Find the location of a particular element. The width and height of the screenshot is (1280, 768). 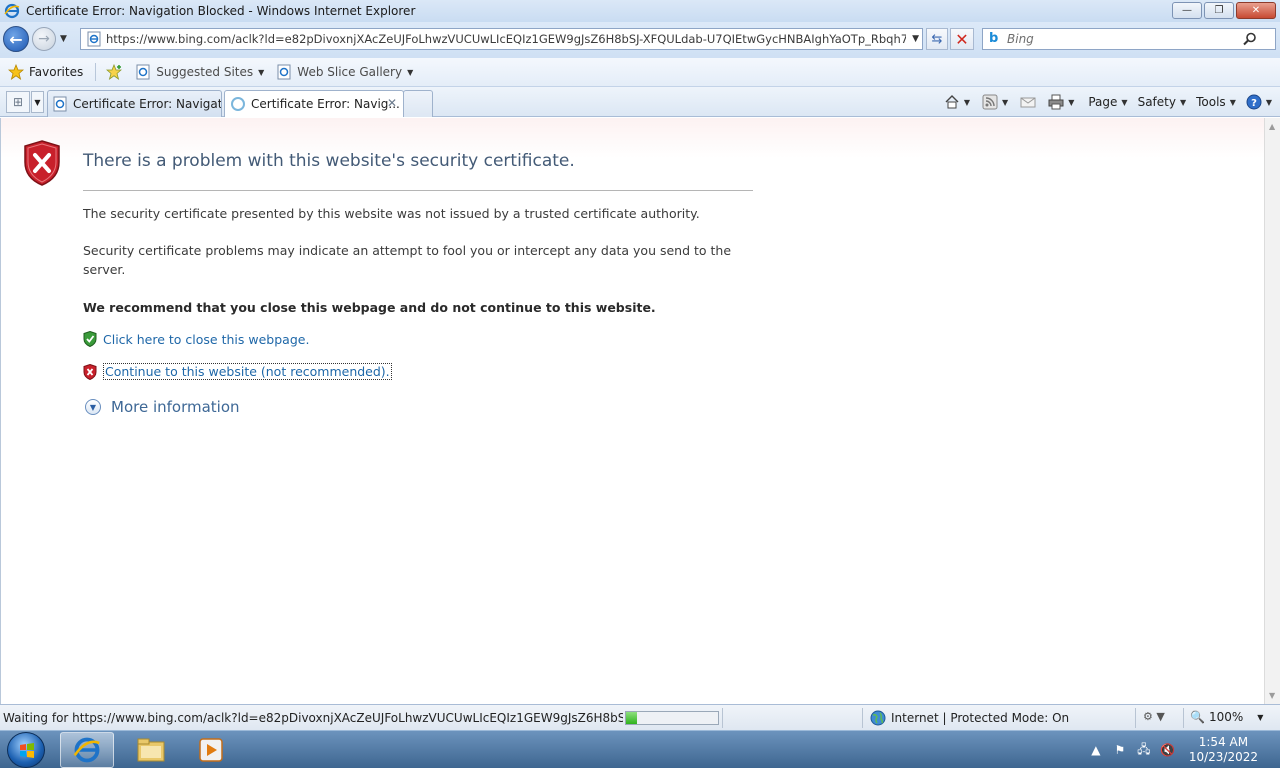

show-hidden-icons-icon: ▲ is located at coordinates (1096, 750).